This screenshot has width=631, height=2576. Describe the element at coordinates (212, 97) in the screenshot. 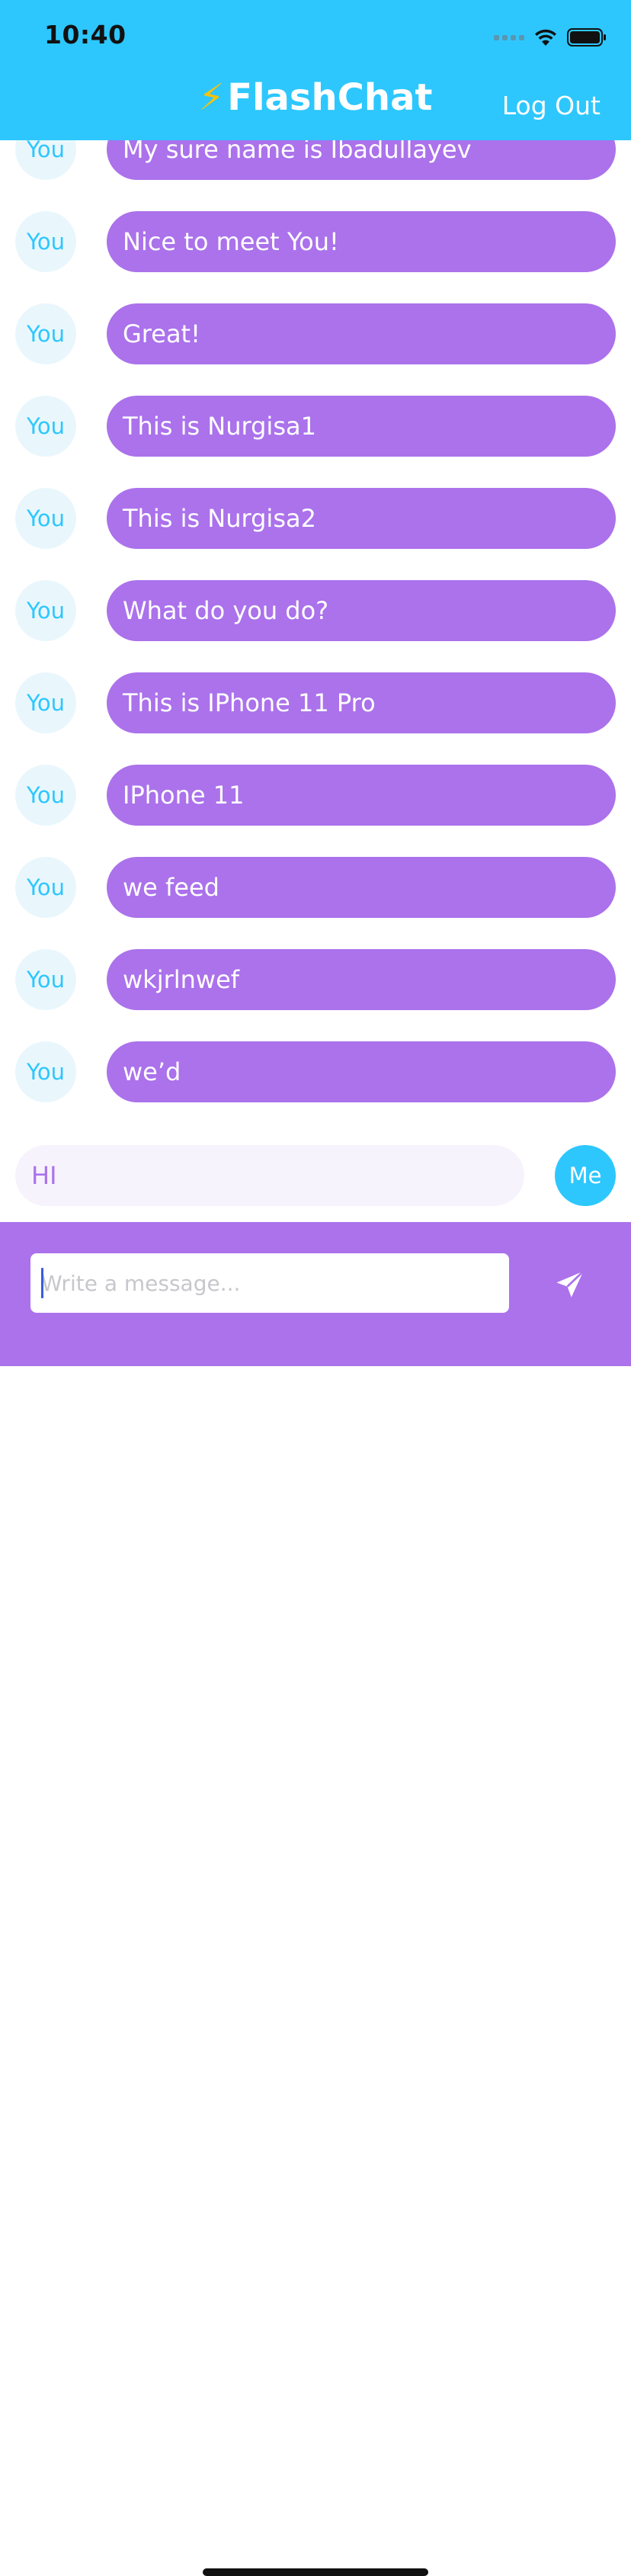

I see `lightning-bolt-icon: ⚡` at that location.